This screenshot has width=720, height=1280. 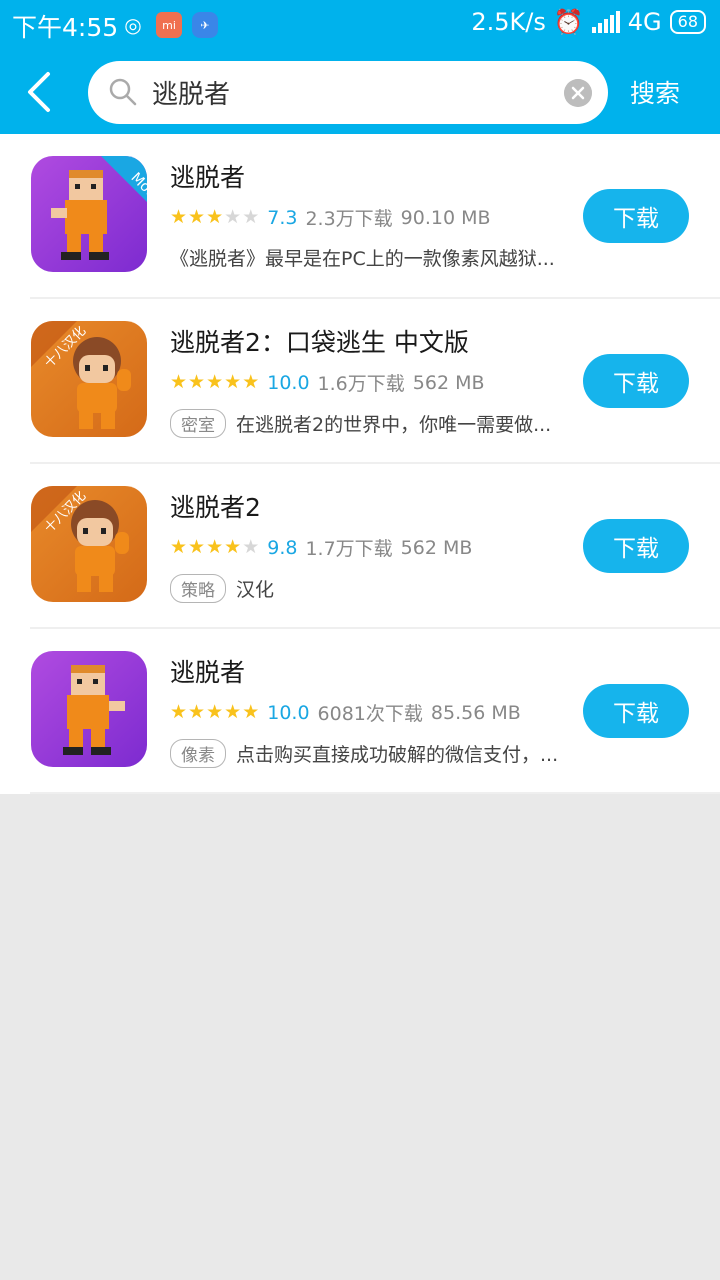 I want to click on app-meta: ★ ★ ★ ★ ★ 7.3 2.3万下载 90.10 MB, so click(x=330, y=217).